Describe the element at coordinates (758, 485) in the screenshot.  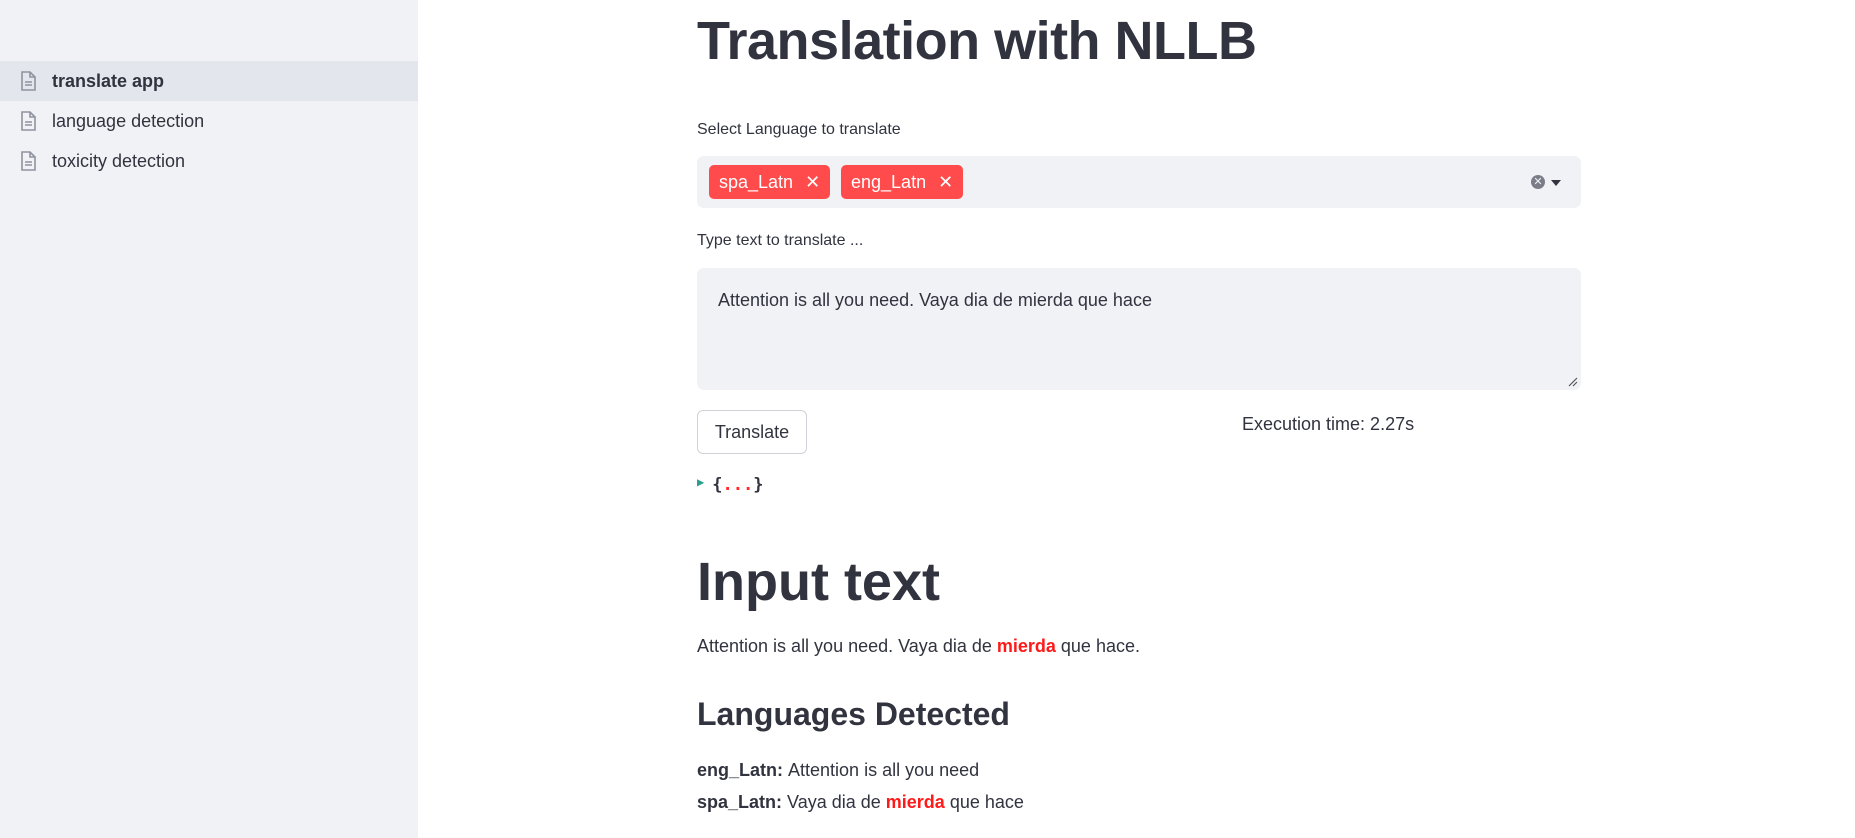
I see `json-close-brace: }` at that location.